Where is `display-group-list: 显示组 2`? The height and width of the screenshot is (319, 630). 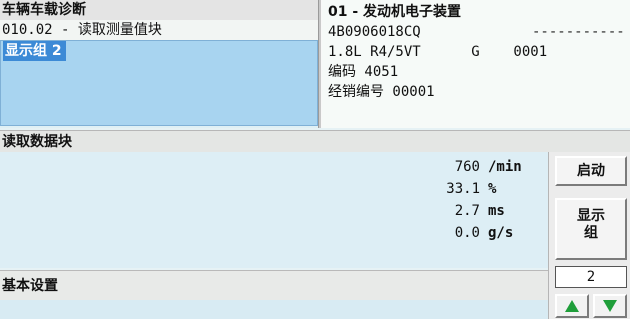 display-group-list: 显示组 2 is located at coordinates (159, 83).